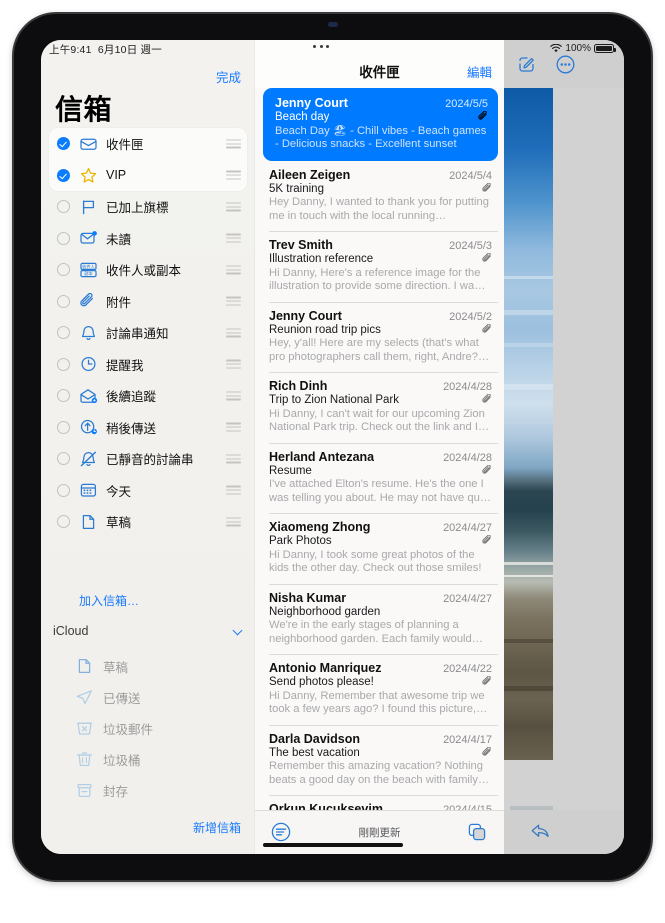 Image resolution: width=665 pixels, height=923 pixels. What do you see at coordinates (467, 598) in the screenshot?
I see `email-date: 2024/4/27` at bounding box center [467, 598].